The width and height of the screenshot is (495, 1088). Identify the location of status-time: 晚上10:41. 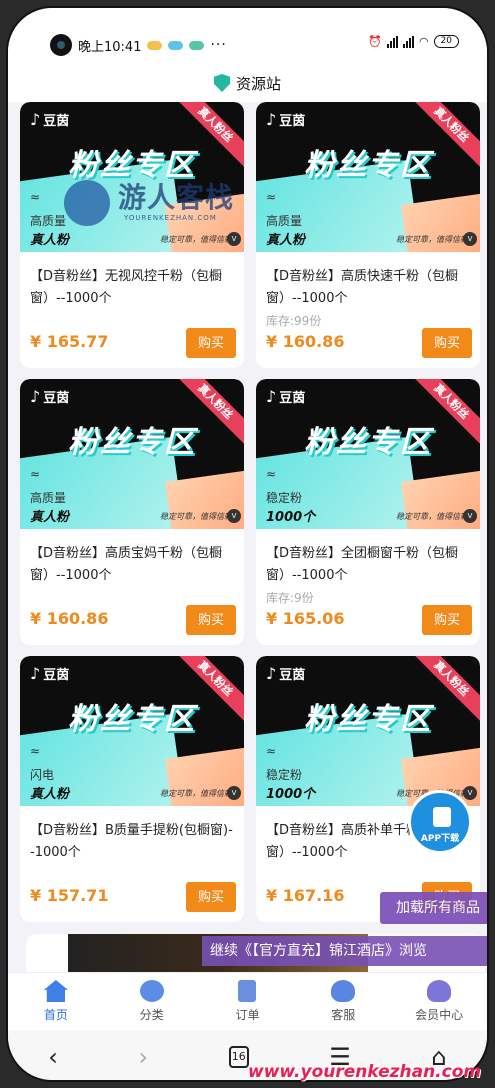
(110, 47).